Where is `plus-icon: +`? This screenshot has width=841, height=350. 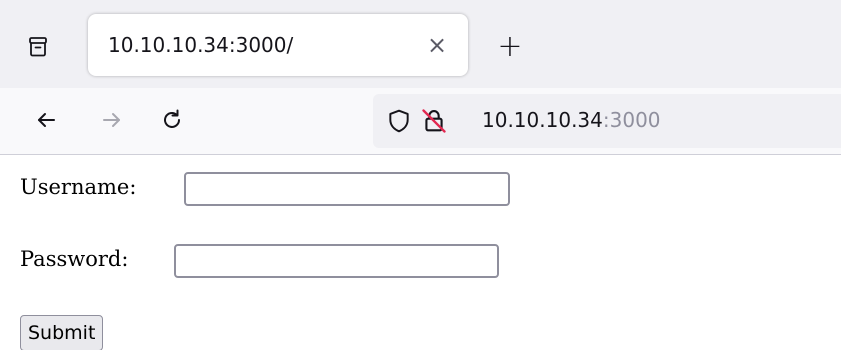
plus-icon: + is located at coordinates (510, 46).